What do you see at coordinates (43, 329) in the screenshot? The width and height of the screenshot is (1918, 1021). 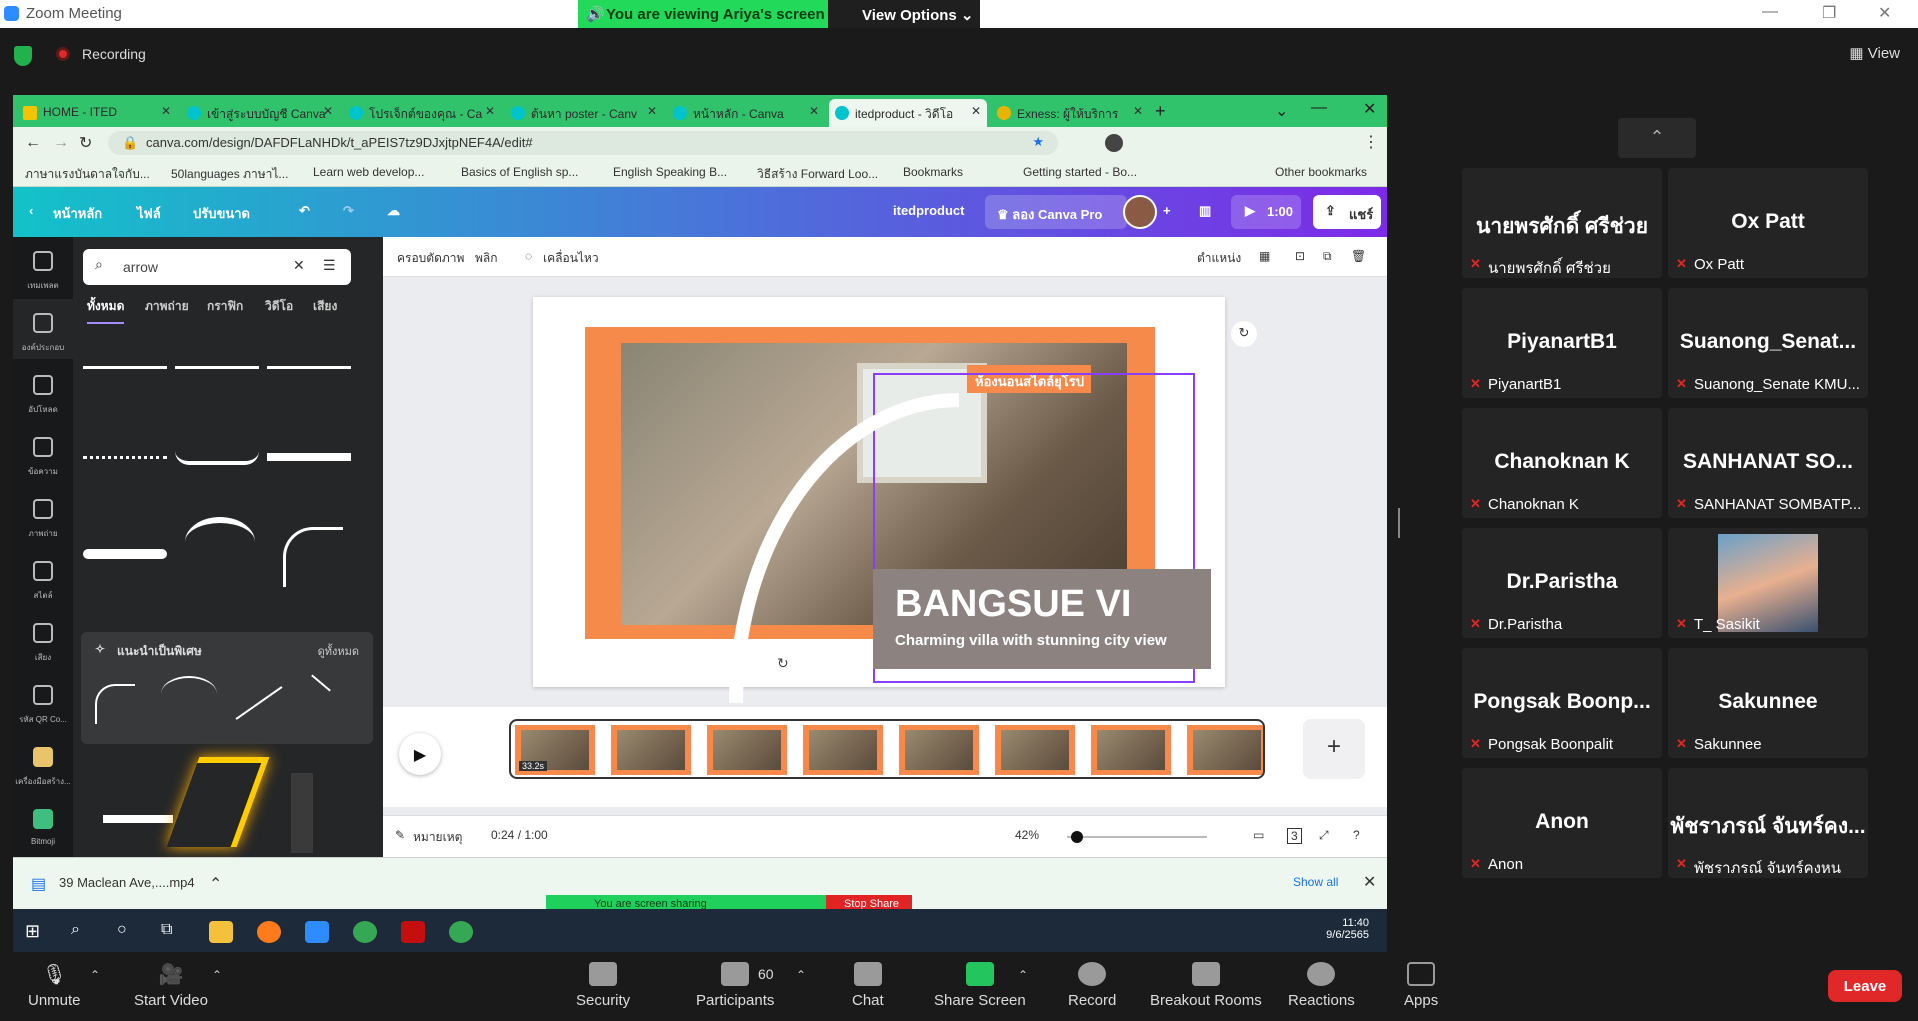 I see `rail-elements: องค์ประกอบ` at bounding box center [43, 329].